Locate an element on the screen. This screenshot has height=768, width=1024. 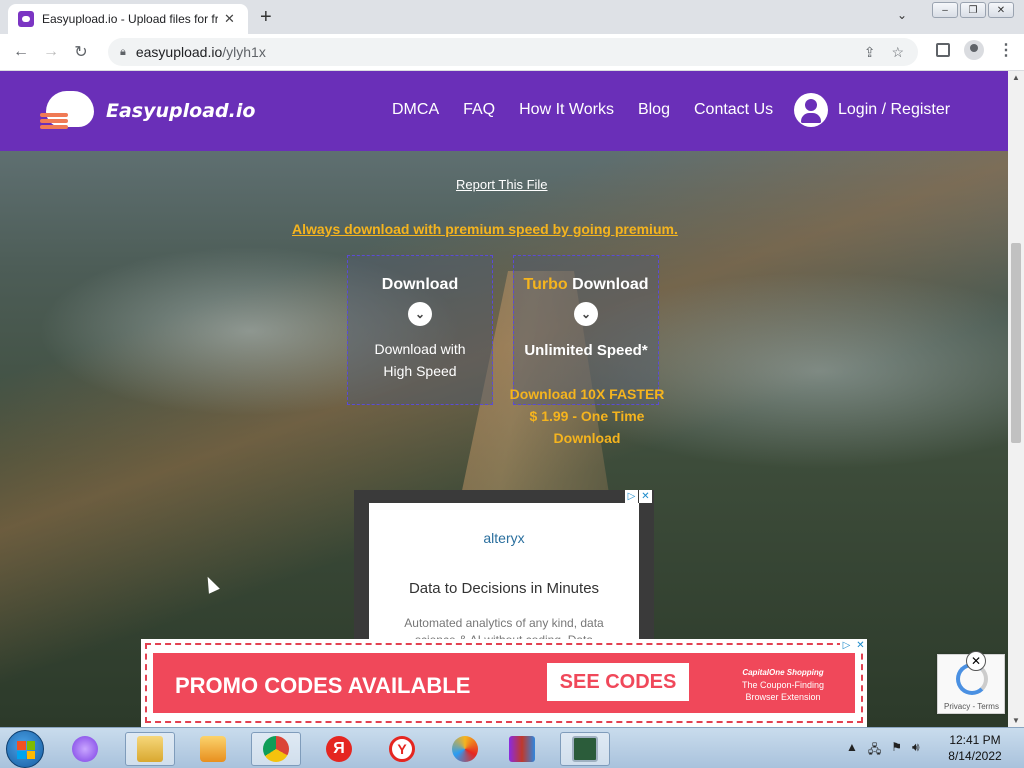
site-favicon-icon is located at coordinates (26, 19).